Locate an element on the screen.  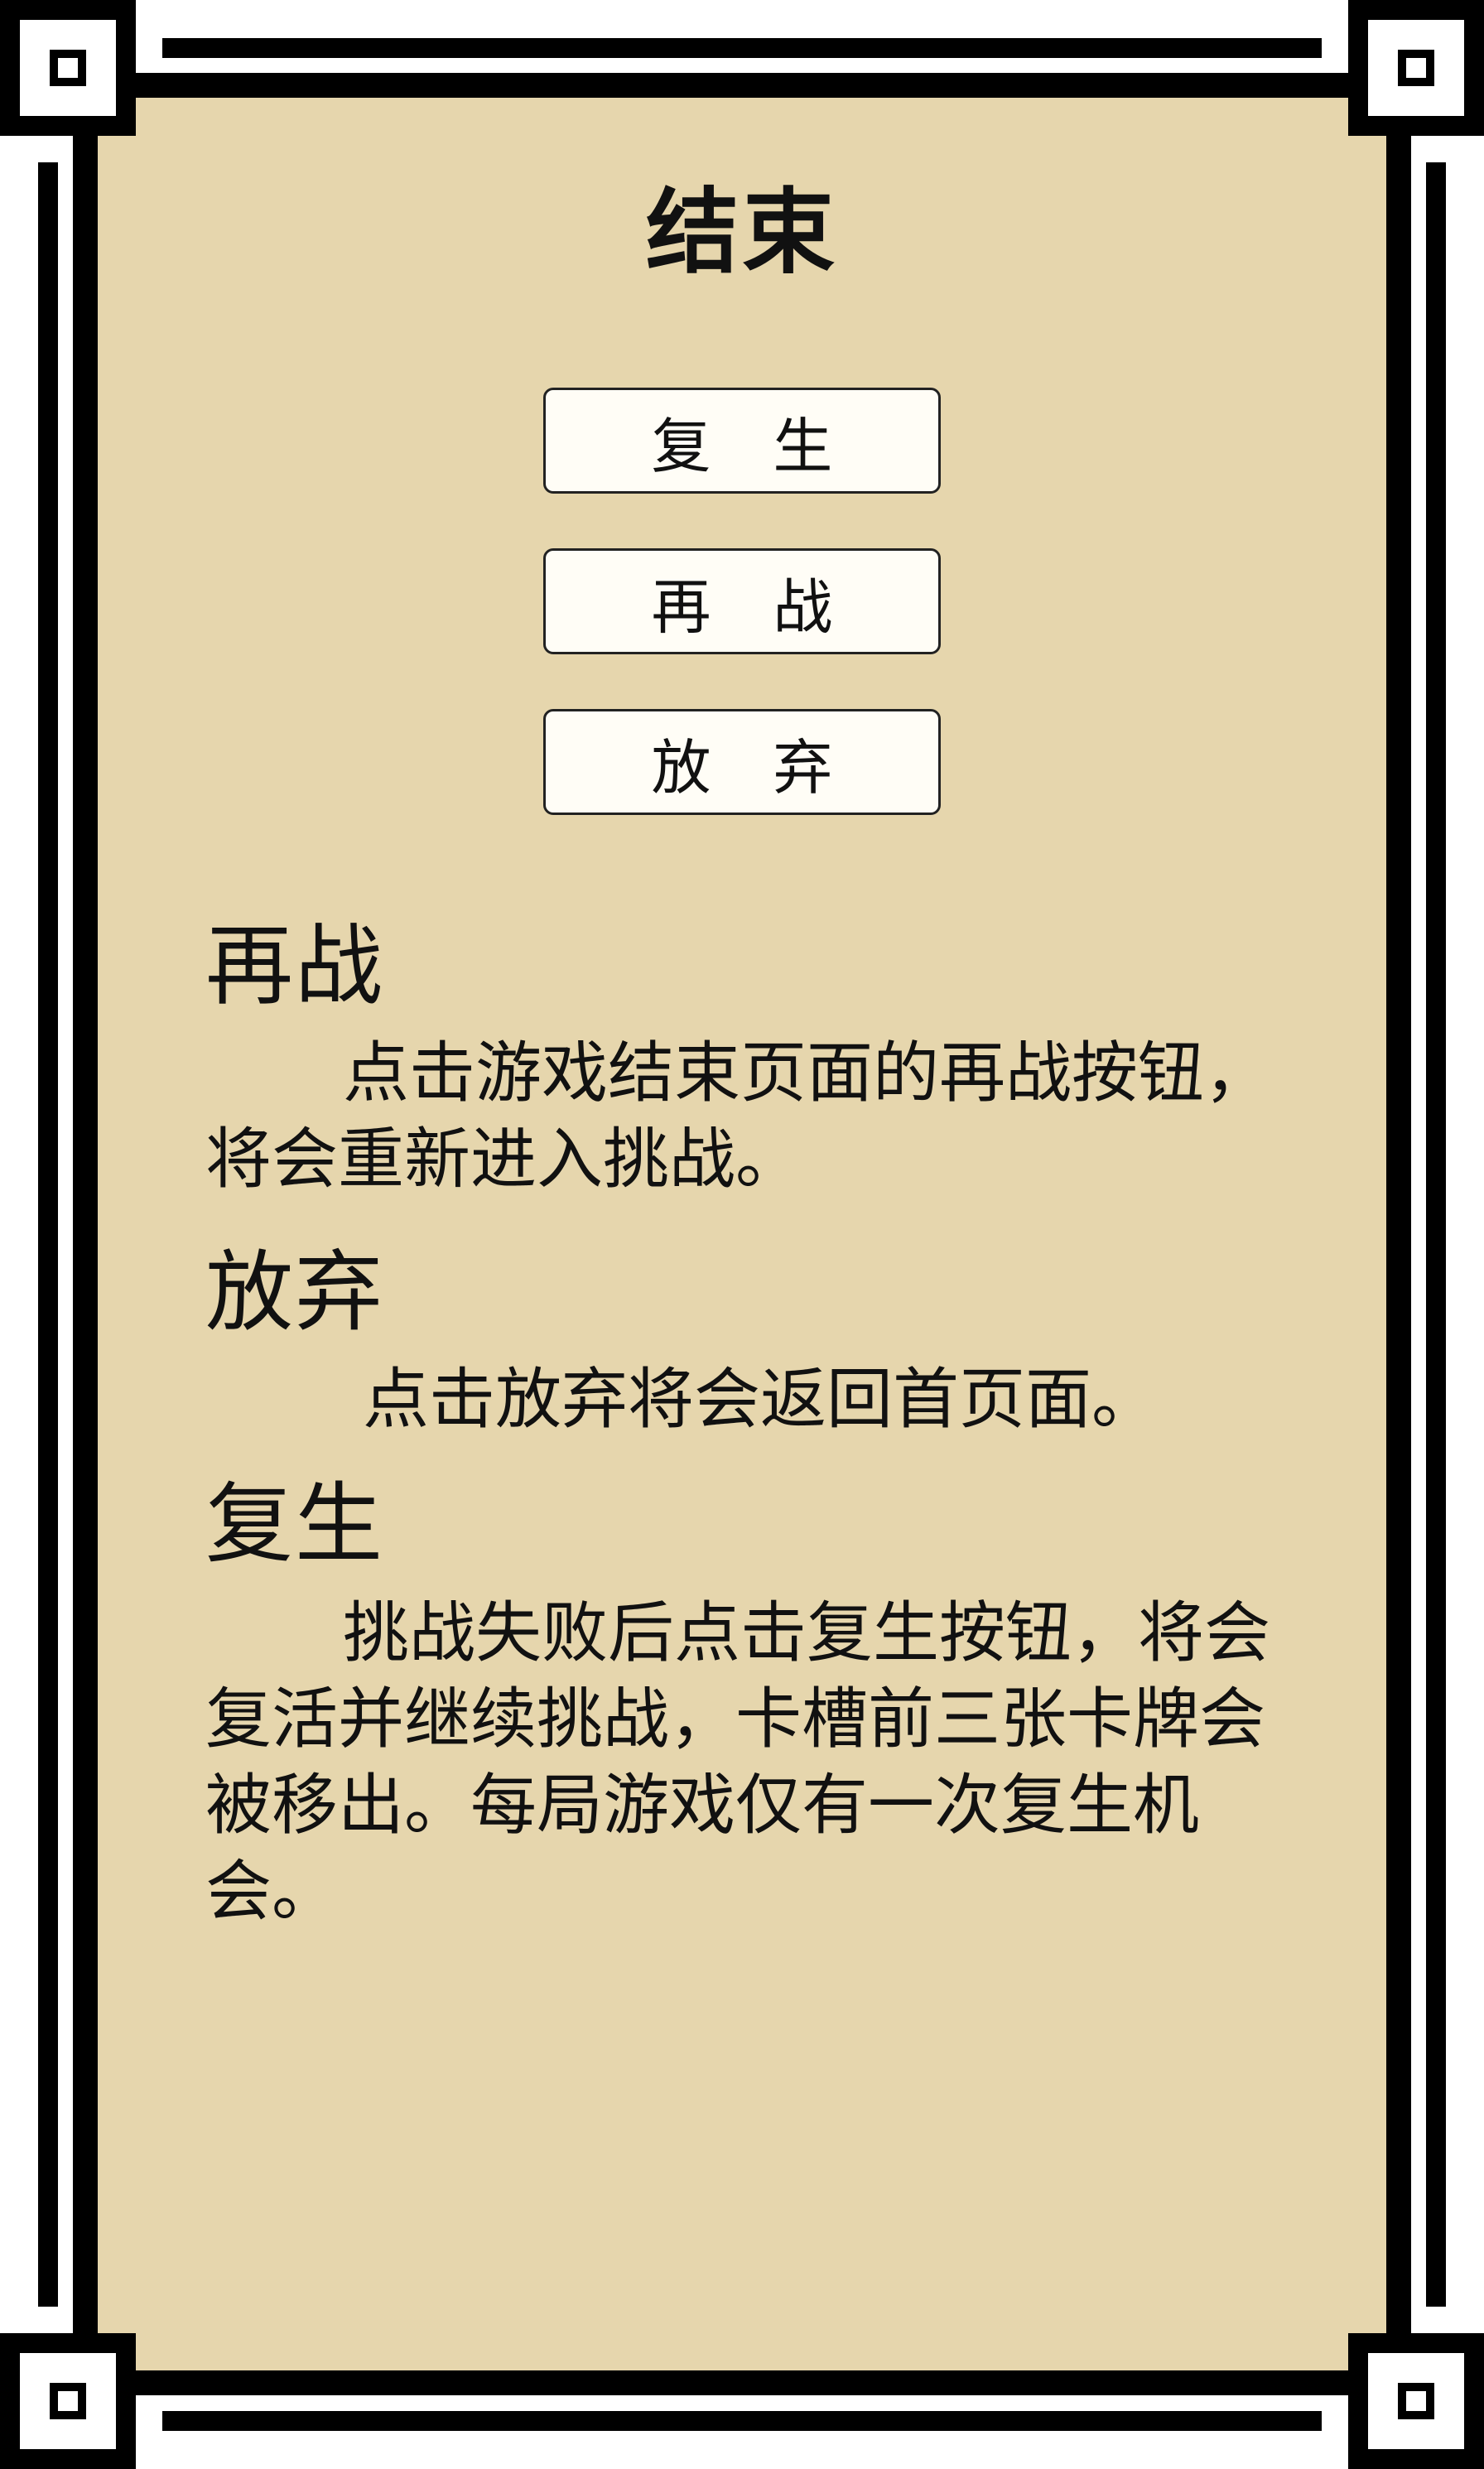
right-rail is located at coordinates (1436, 1235).